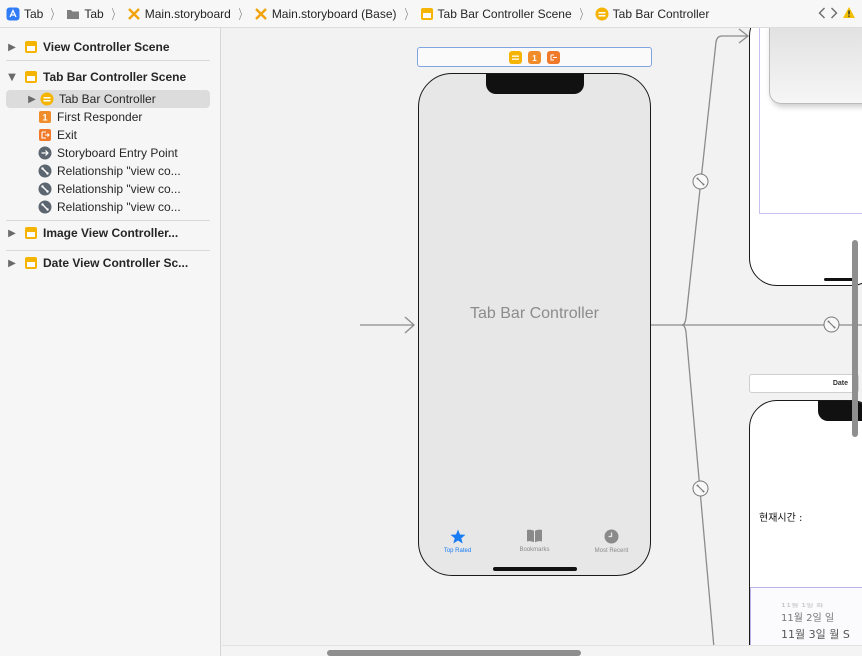 This screenshot has width=862, height=656. What do you see at coordinates (115, 77) in the screenshot?
I see `outline-label: Tab Bar Controller Scene` at bounding box center [115, 77].